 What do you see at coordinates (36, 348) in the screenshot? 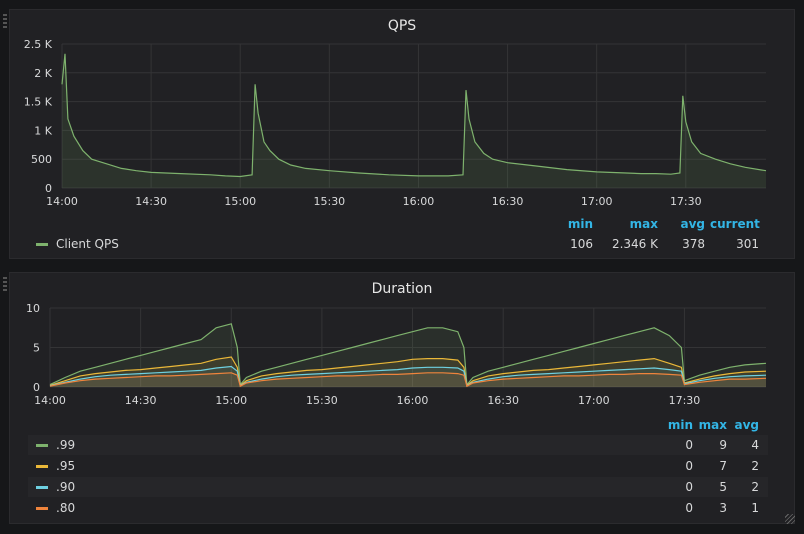
I see `y-tick-label: 5` at bounding box center [36, 348].